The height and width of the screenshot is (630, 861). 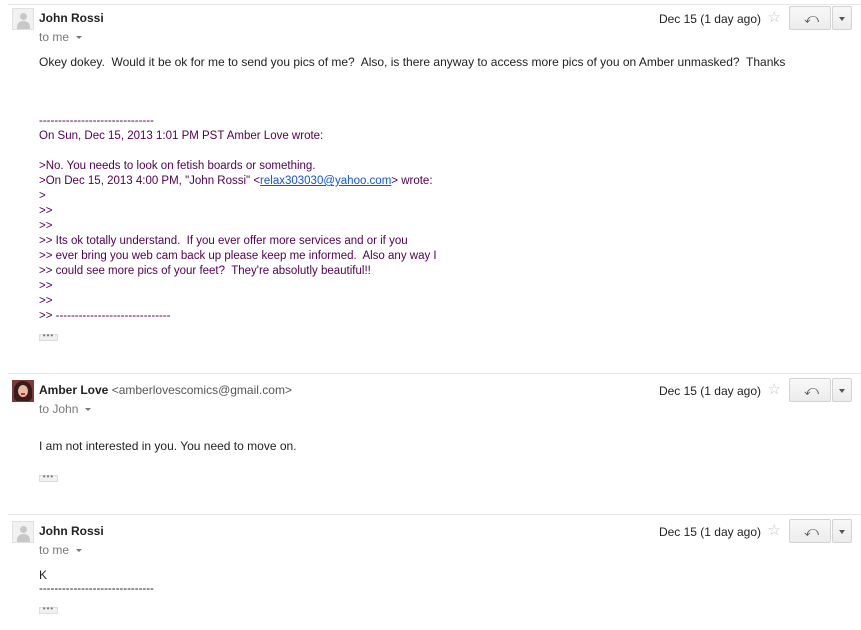 I want to click on message-body: K, so click(x=43, y=575).